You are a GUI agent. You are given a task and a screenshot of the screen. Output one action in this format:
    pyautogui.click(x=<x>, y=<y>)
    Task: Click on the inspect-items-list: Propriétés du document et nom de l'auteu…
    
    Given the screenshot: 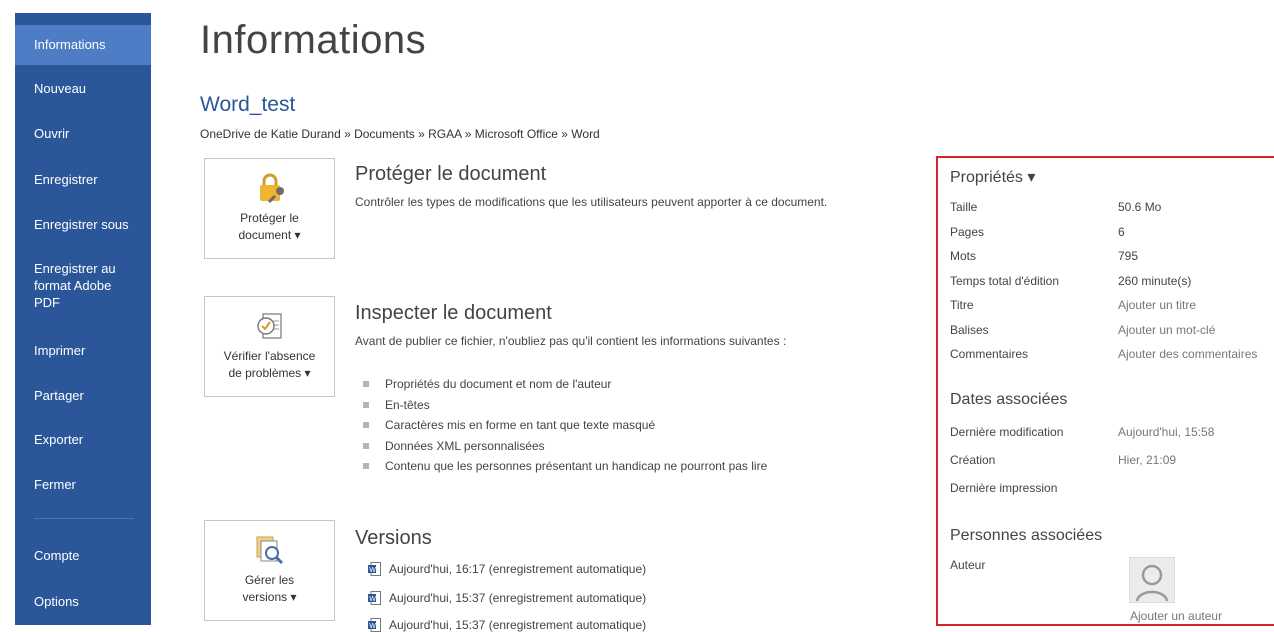 What is the action you would take?
    pyautogui.click(x=565, y=425)
    